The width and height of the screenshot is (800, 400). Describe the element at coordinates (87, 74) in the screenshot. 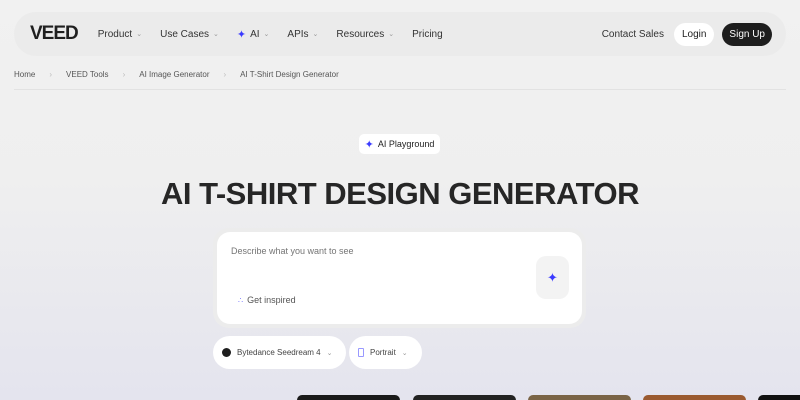

I see `breadcrumb-tools: VEED Tools` at that location.